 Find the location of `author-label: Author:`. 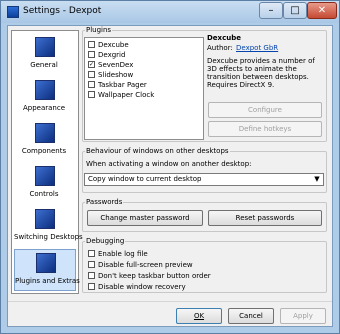

author-label: Author: is located at coordinates (220, 48).